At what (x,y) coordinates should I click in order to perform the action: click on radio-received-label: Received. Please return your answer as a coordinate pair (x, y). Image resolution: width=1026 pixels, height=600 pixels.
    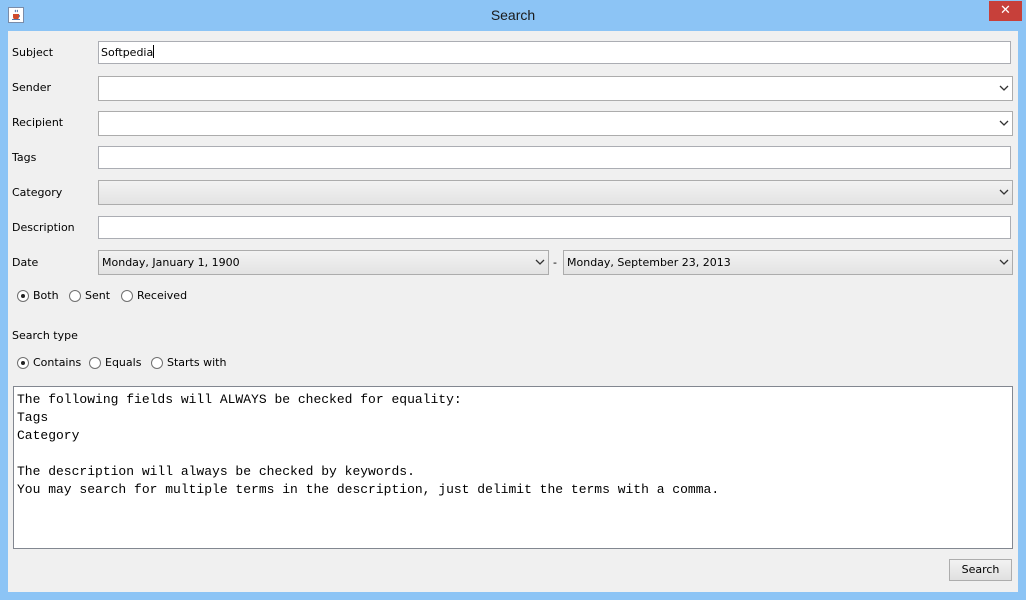
    Looking at the image, I should click on (162, 295).